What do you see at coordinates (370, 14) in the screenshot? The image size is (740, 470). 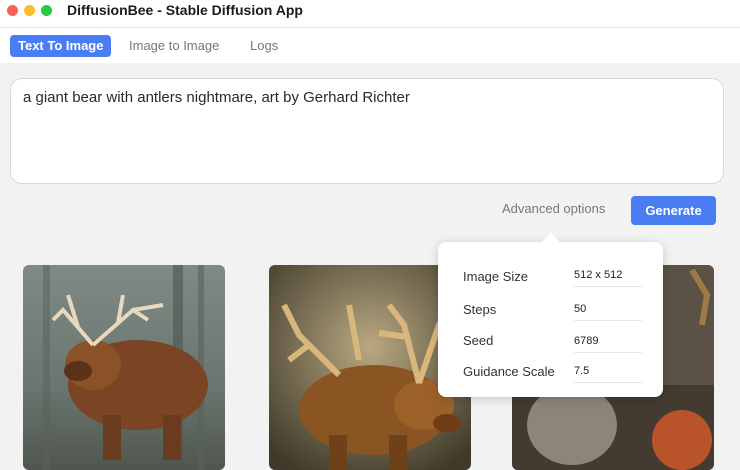 I see `title-bar: DiffusionBee - Stable Diffusion App` at bounding box center [370, 14].